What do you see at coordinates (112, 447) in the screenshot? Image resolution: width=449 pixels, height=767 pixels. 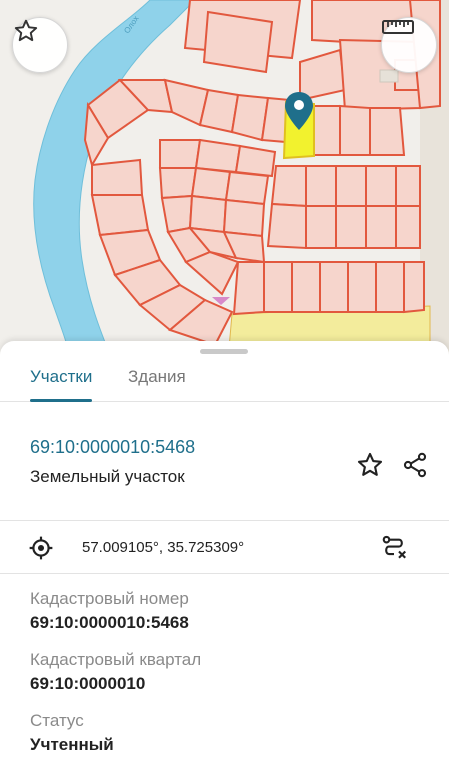 I see `parcel-number-link: 69:10:0000010:5468` at bounding box center [112, 447].